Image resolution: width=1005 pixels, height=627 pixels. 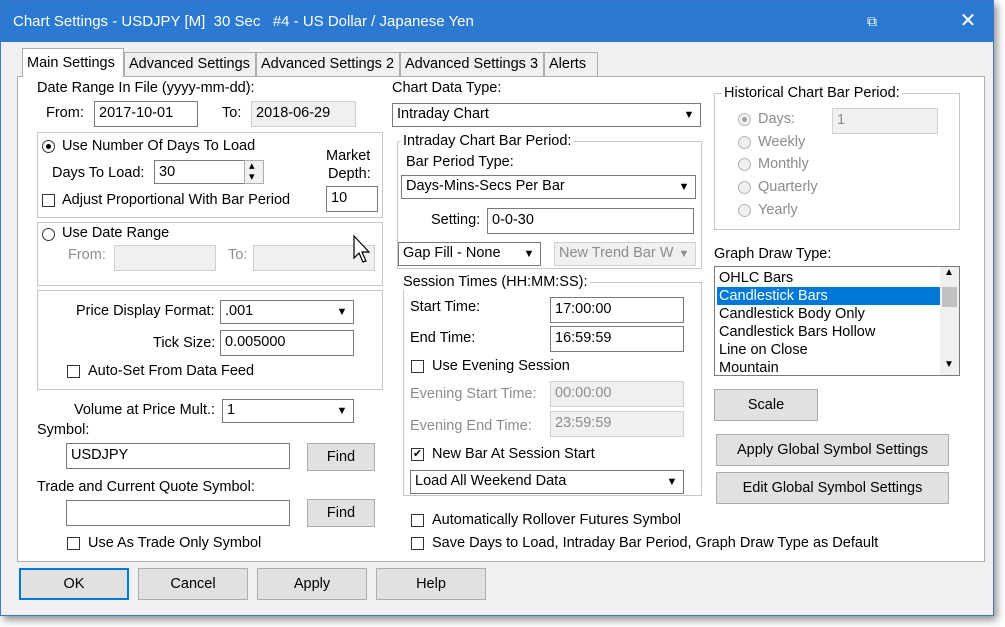 I want to click on days-to-load-field: 30, so click(x=200, y=172).